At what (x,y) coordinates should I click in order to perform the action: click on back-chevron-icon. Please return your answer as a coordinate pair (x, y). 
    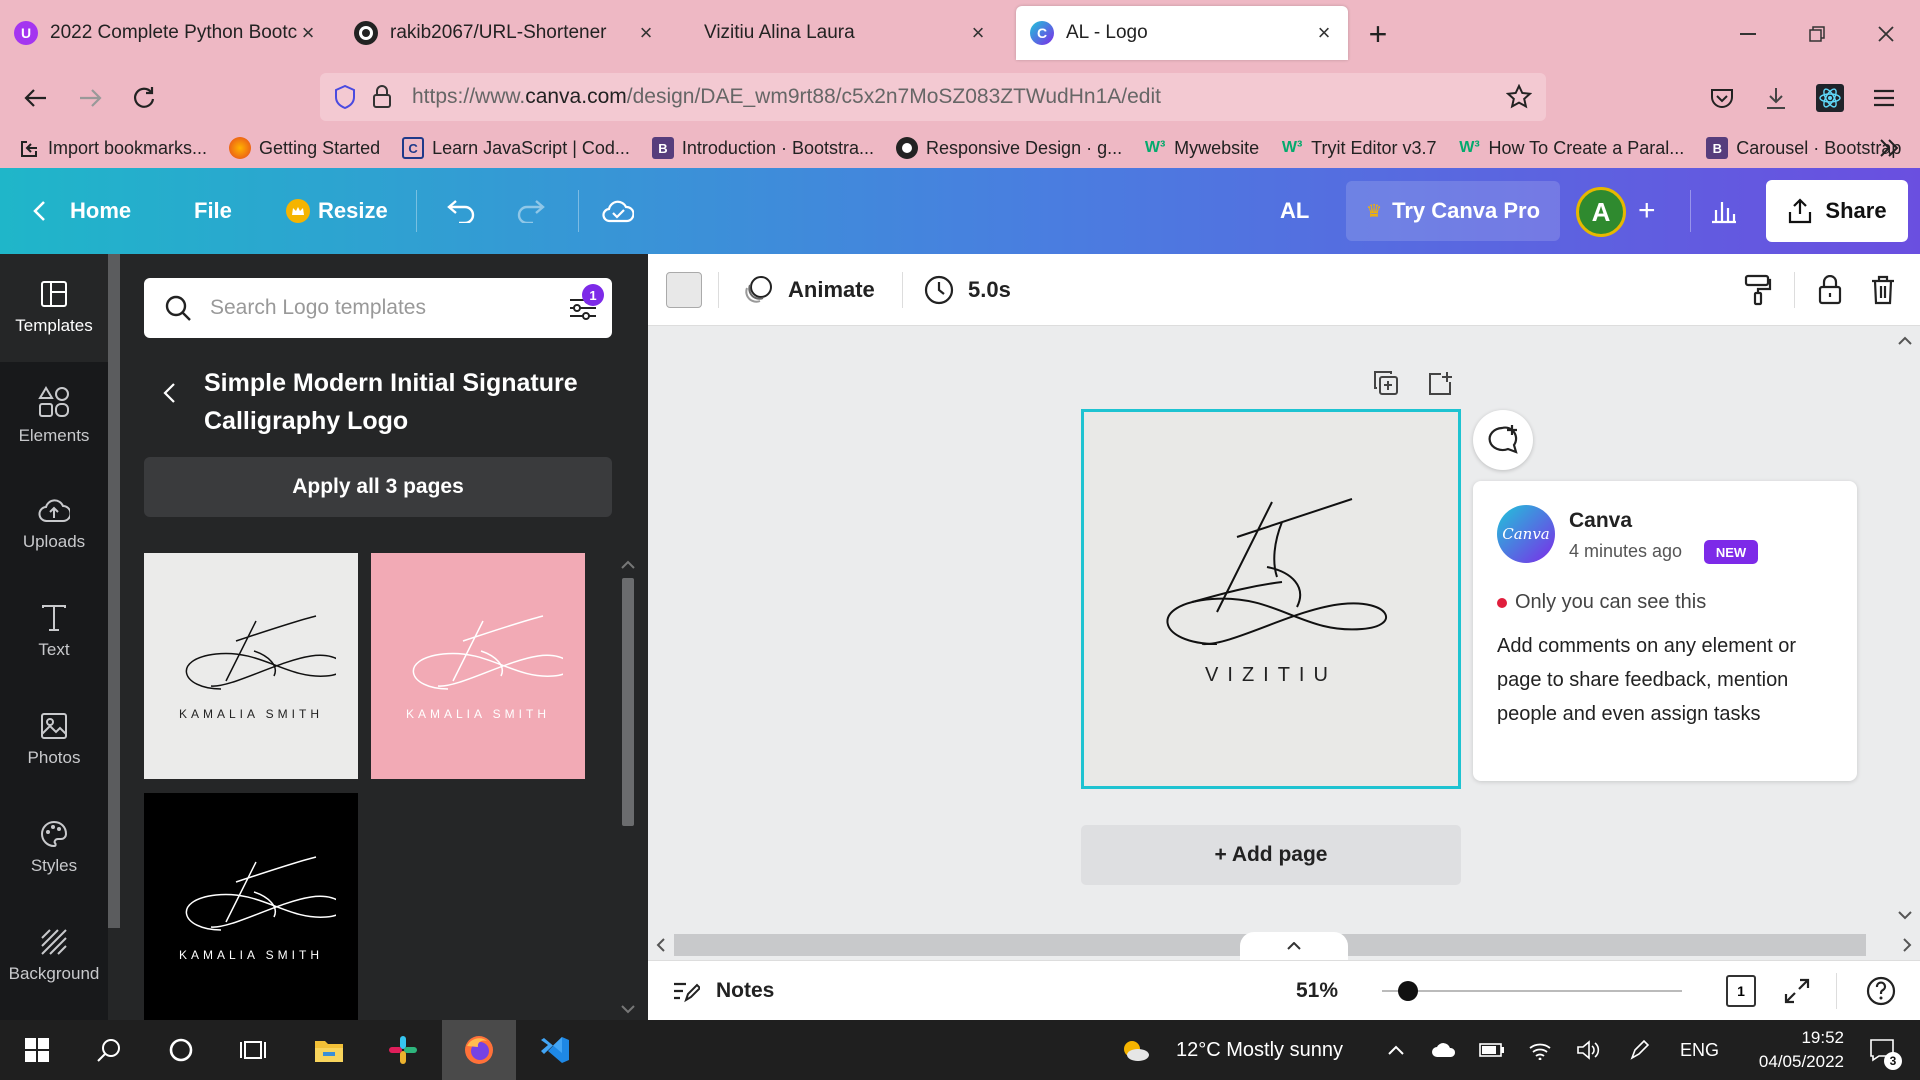
    Looking at the image, I should click on (169, 393).